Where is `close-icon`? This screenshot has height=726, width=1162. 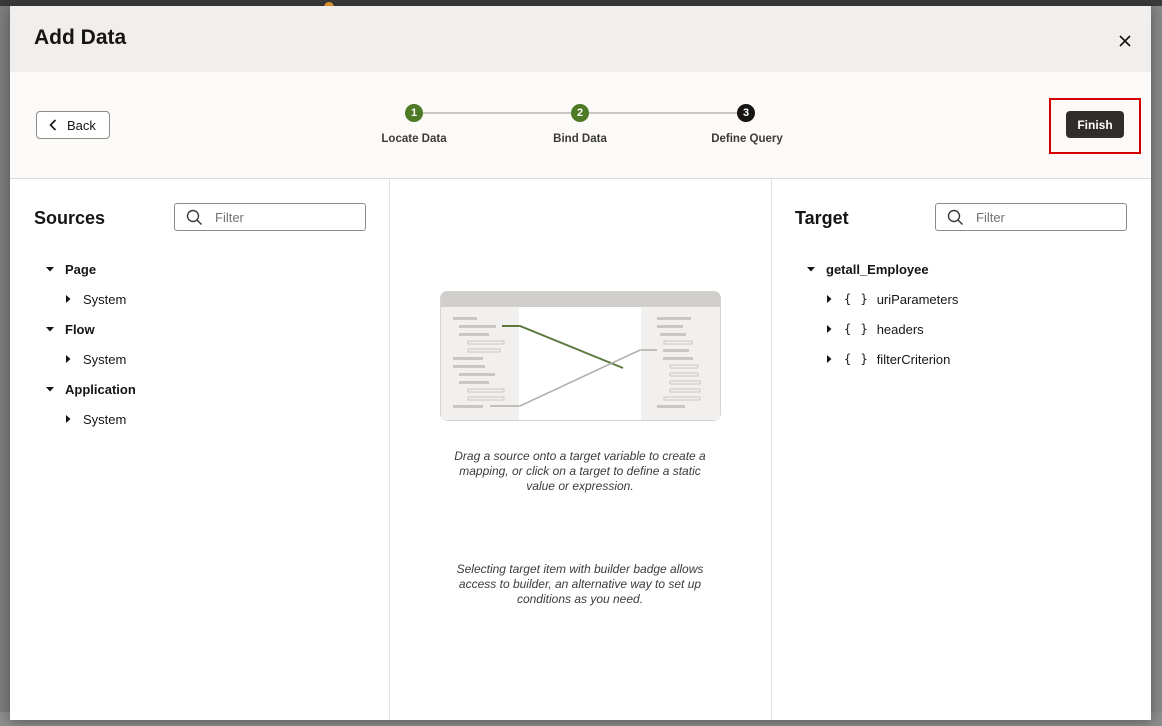
close-icon is located at coordinates (1125, 41).